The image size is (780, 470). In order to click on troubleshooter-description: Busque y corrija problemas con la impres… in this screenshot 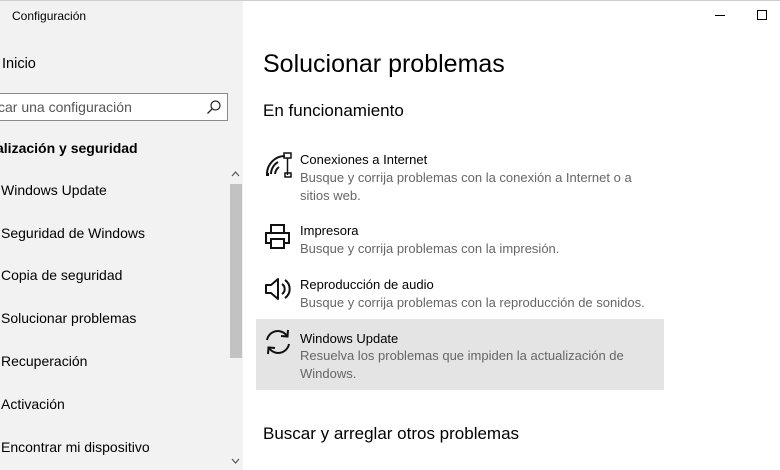, I will do `click(430, 248)`.